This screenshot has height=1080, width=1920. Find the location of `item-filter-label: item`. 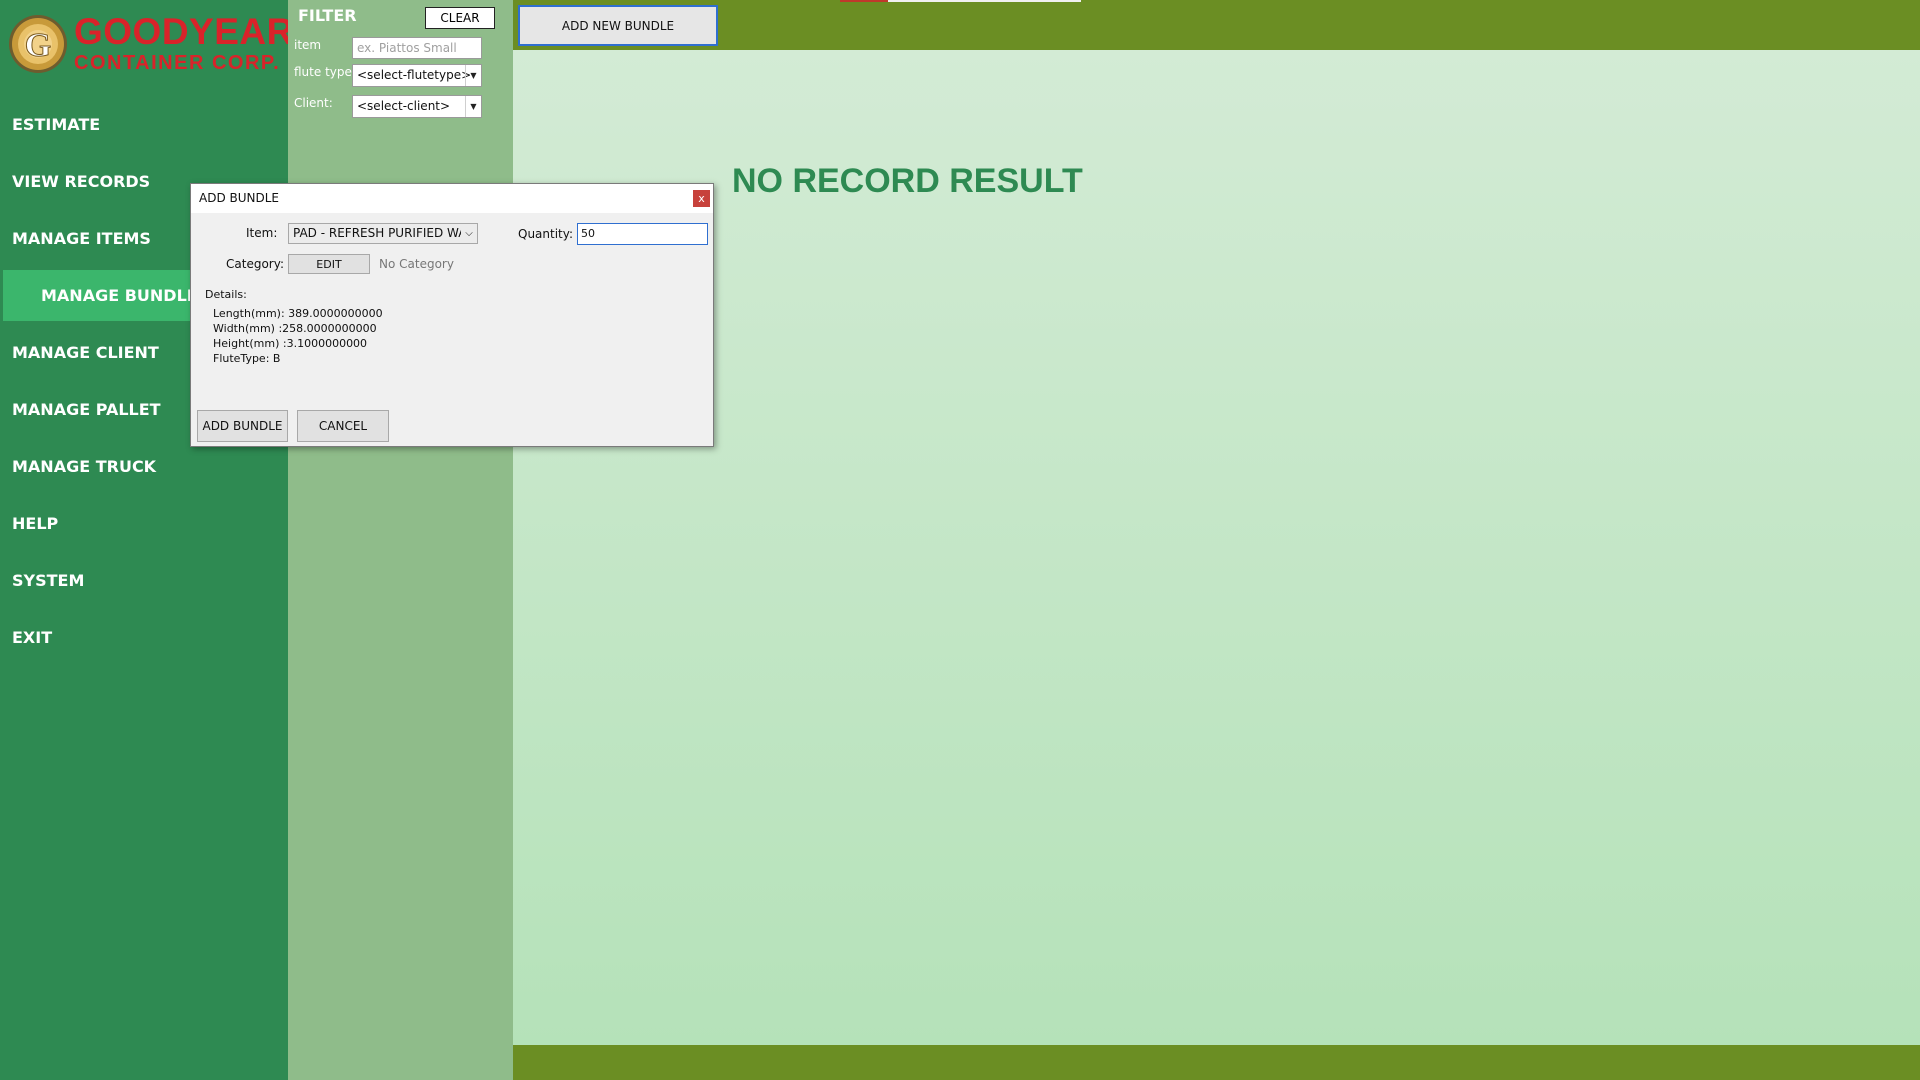

item-filter-label: item is located at coordinates (308, 45).